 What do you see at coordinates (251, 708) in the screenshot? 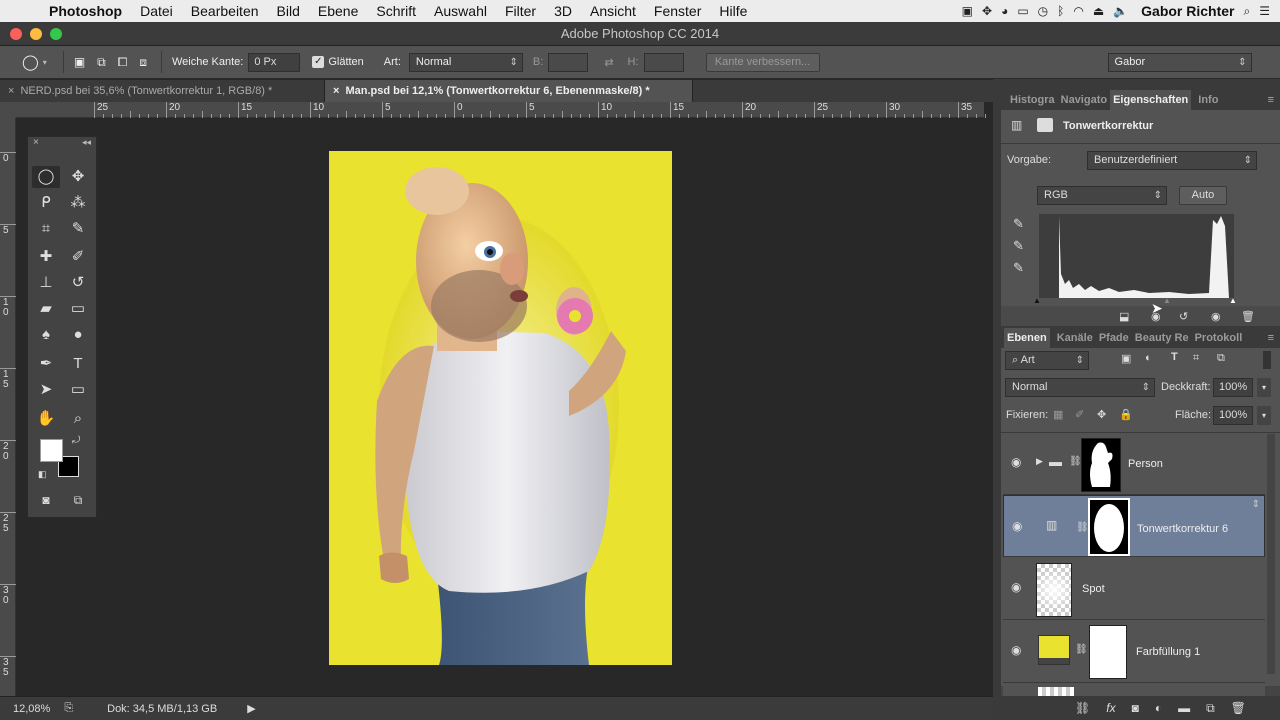
I see `status-menu-icon: ▶` at bounding box center [251, 708].